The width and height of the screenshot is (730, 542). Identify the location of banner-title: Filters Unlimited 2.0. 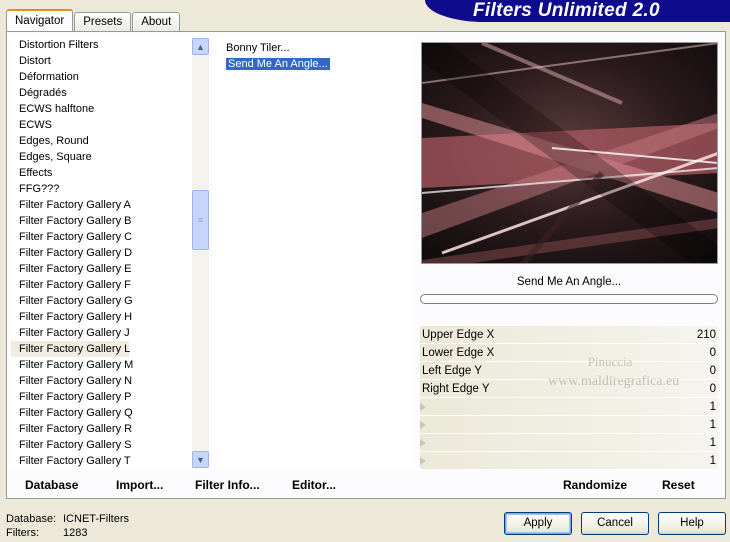
(566, 10).